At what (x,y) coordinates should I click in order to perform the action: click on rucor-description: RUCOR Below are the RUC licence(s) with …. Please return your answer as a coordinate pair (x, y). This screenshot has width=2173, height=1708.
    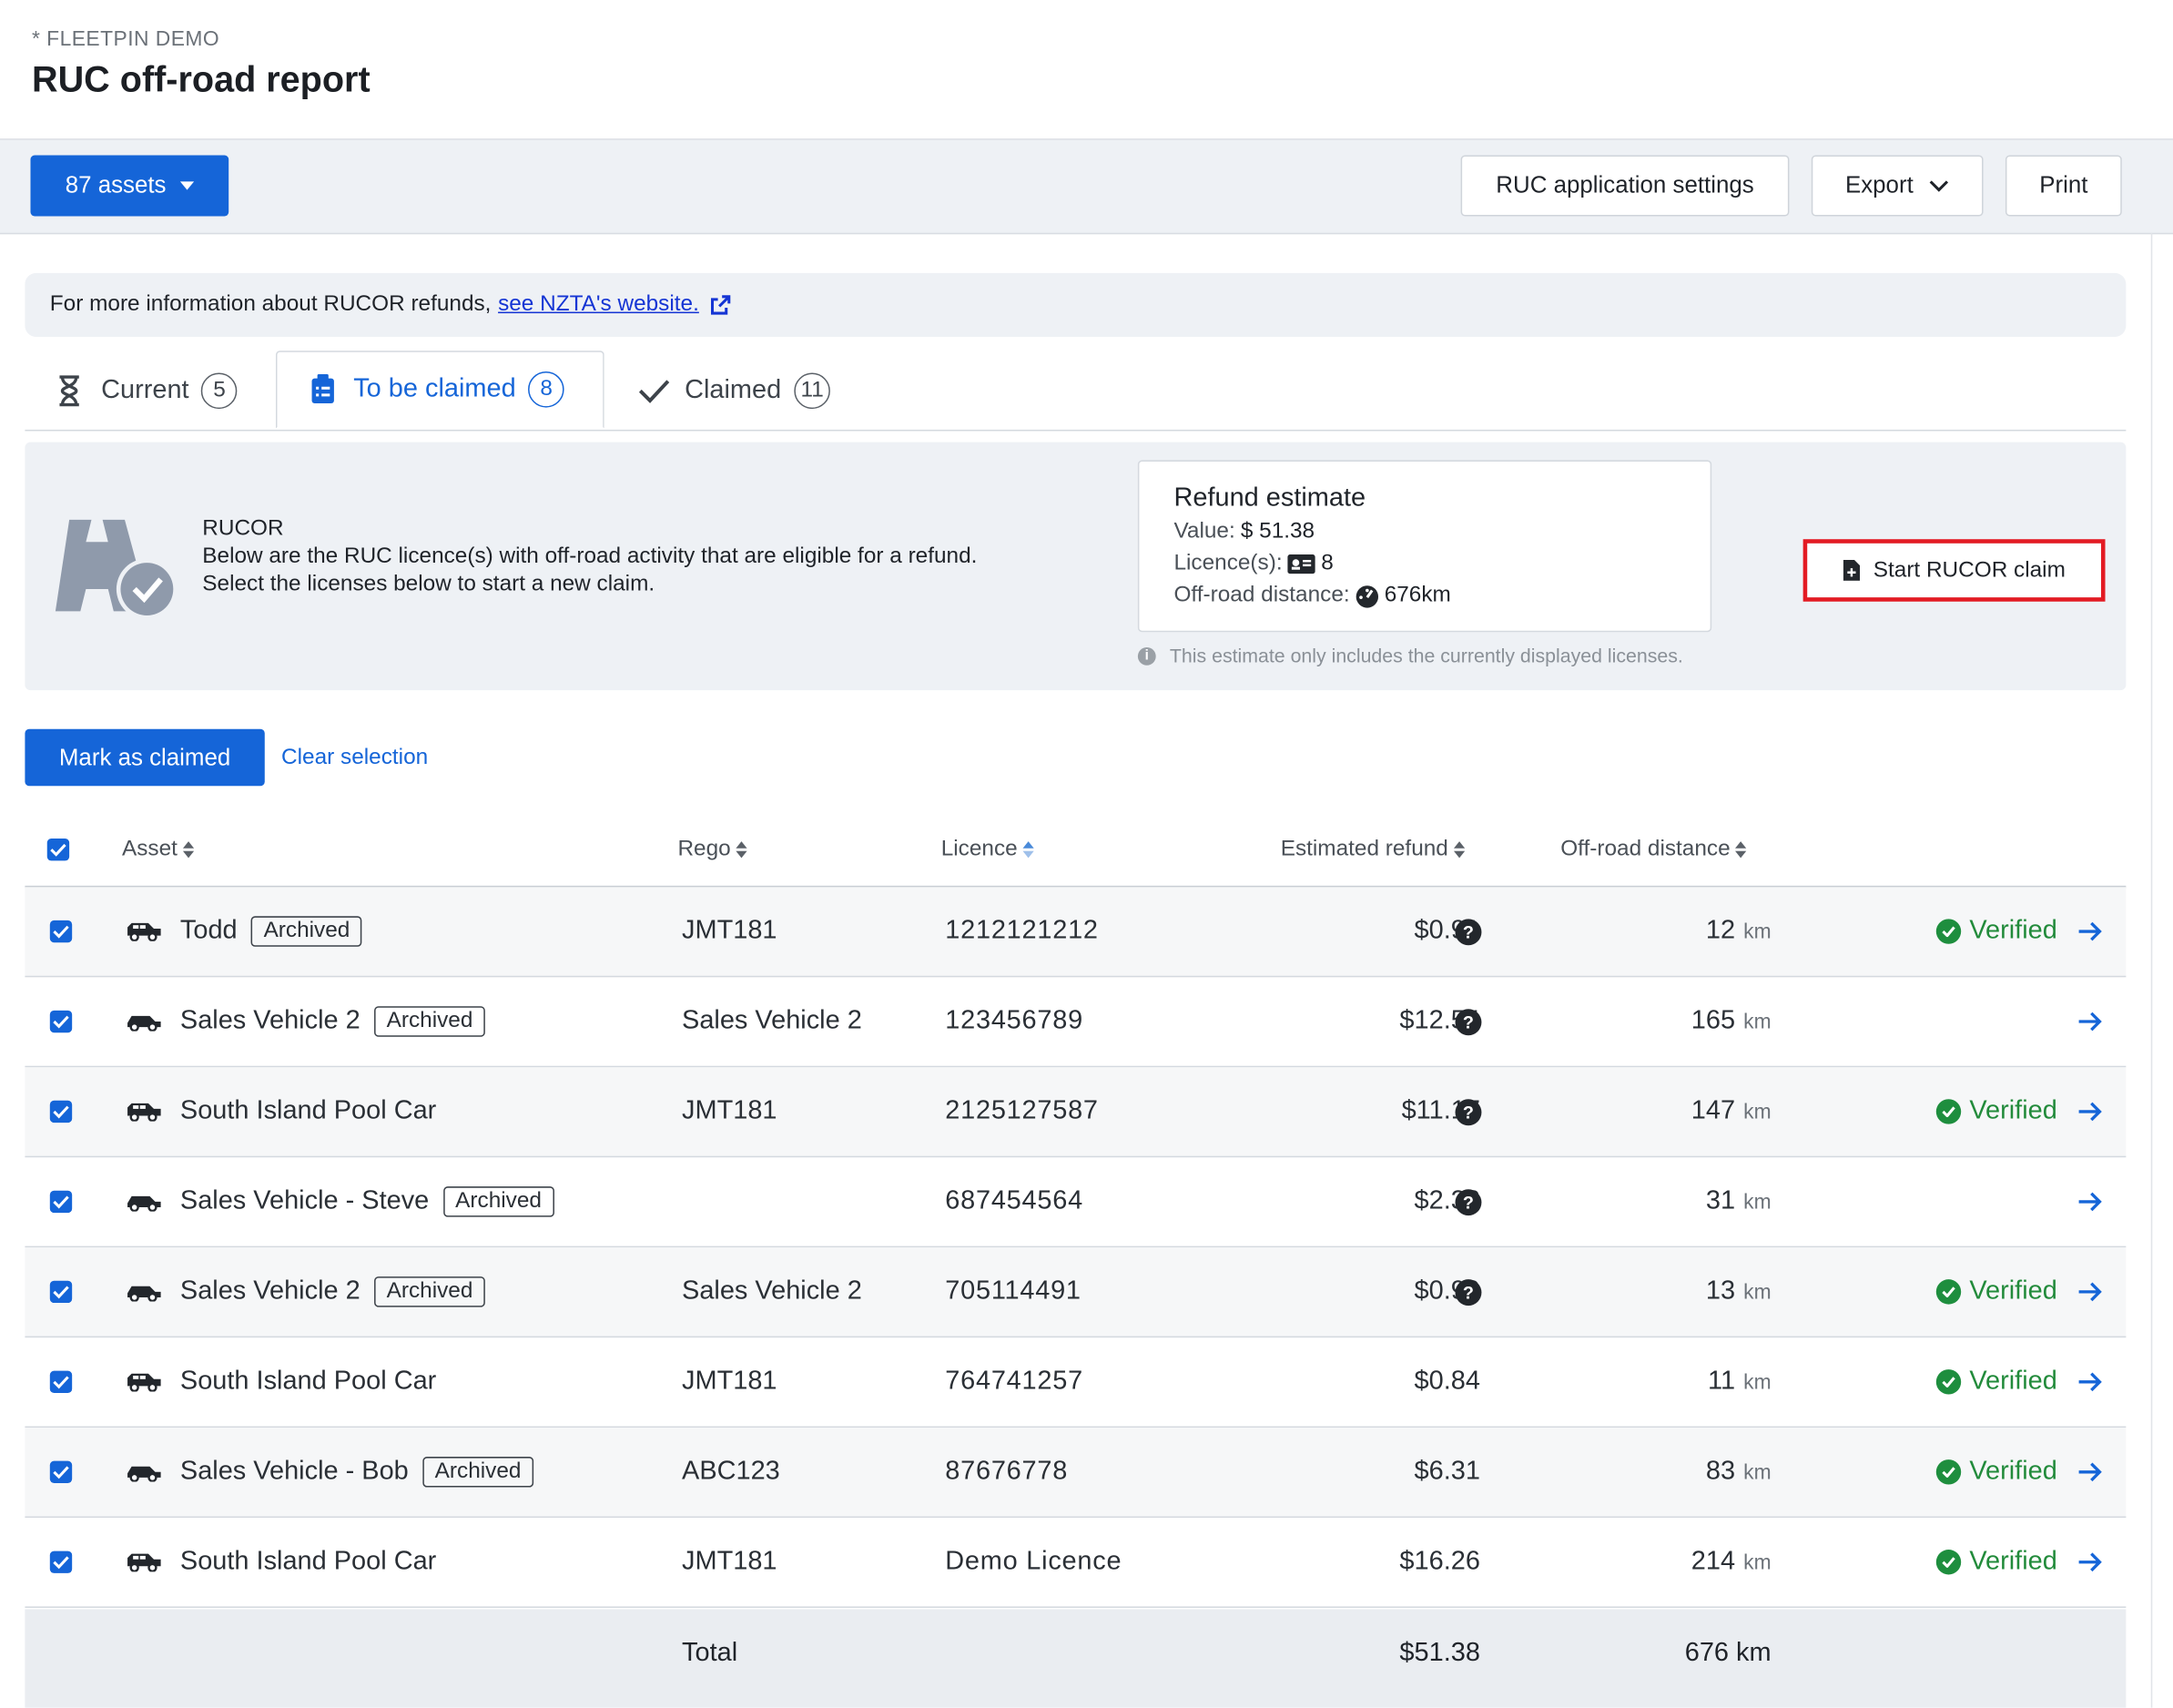
    Looking at the image, I should click on (589, 556).